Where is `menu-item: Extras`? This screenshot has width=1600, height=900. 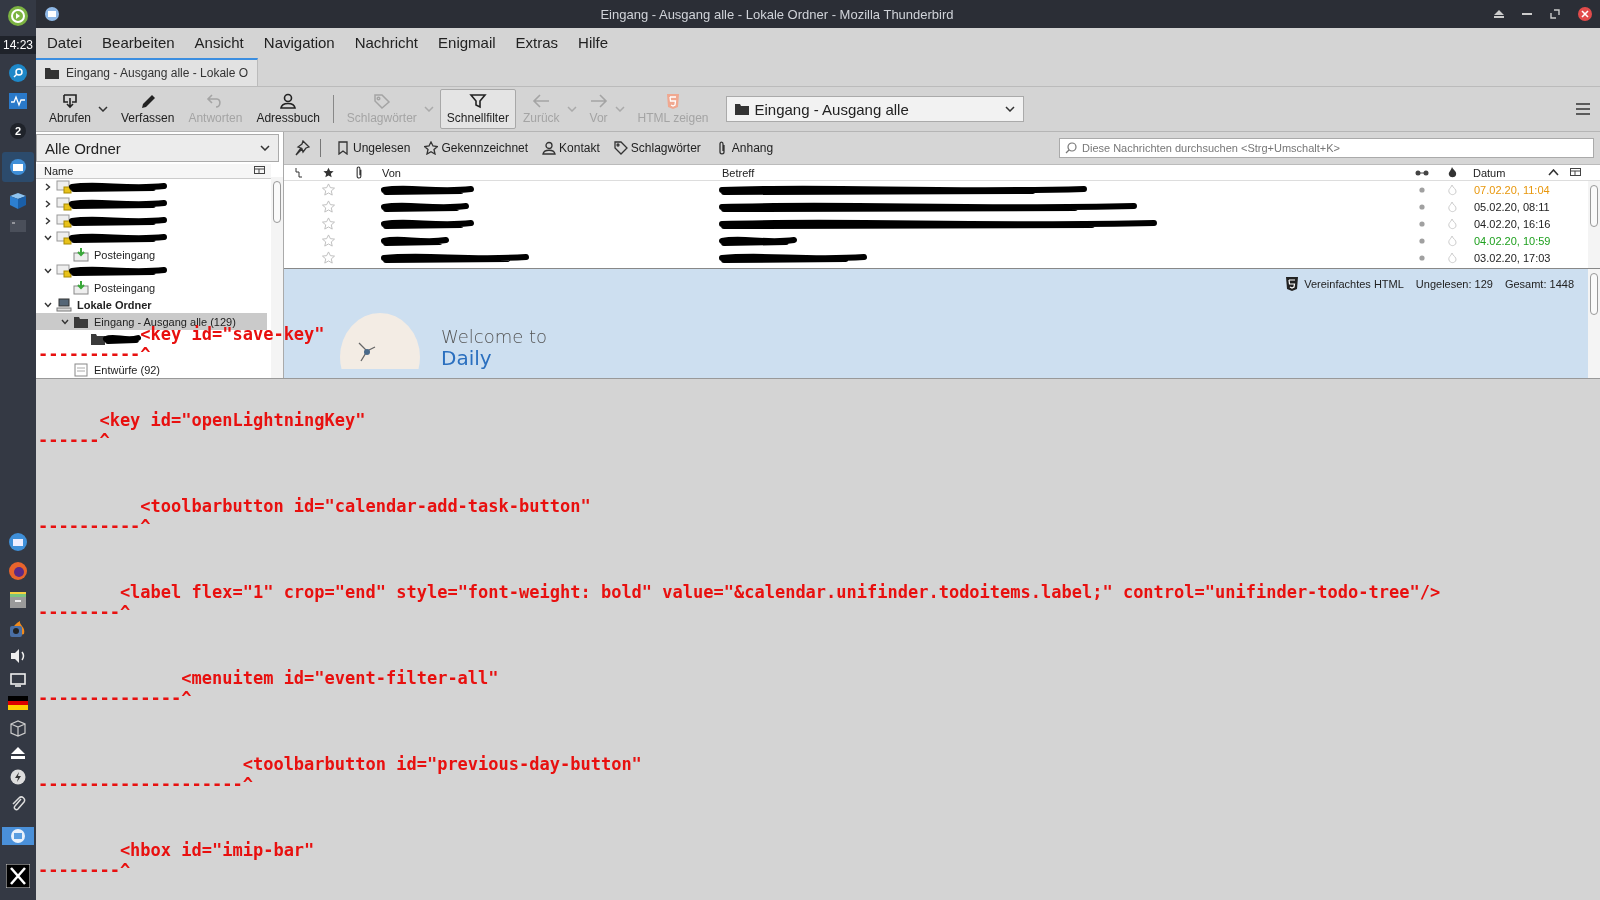
menu-item: Extras is located at coordinates (537, 42).